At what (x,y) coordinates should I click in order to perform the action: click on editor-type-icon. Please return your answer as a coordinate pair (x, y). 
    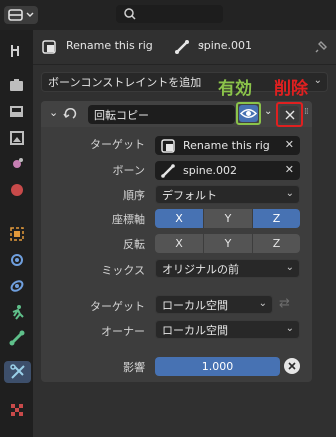
    Looking at the image, I should click on (21, 15).